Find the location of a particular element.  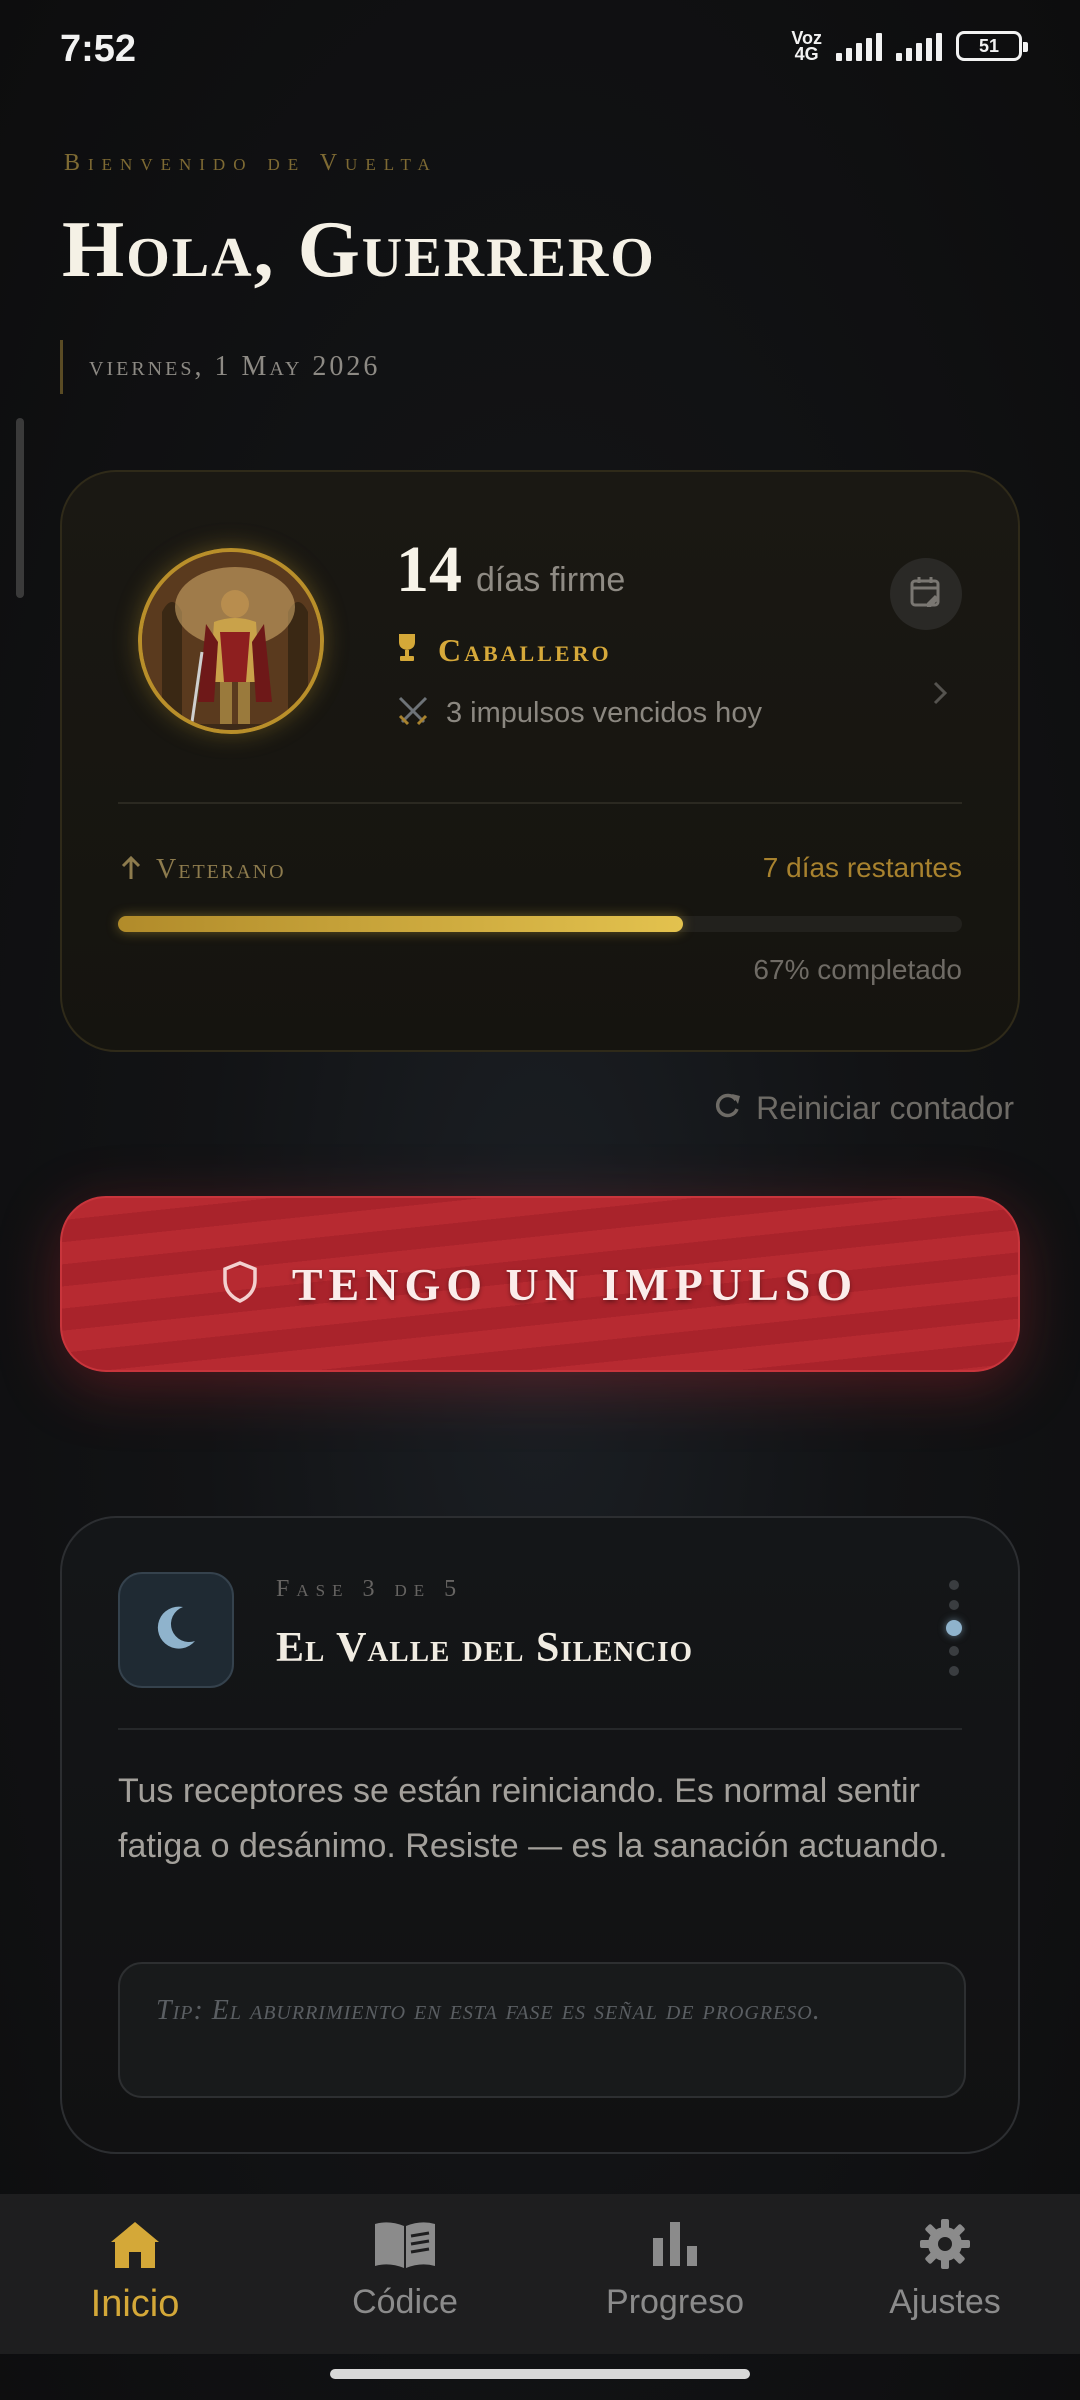

next-rank-row: Veterano is located at coordinates (203, 870).